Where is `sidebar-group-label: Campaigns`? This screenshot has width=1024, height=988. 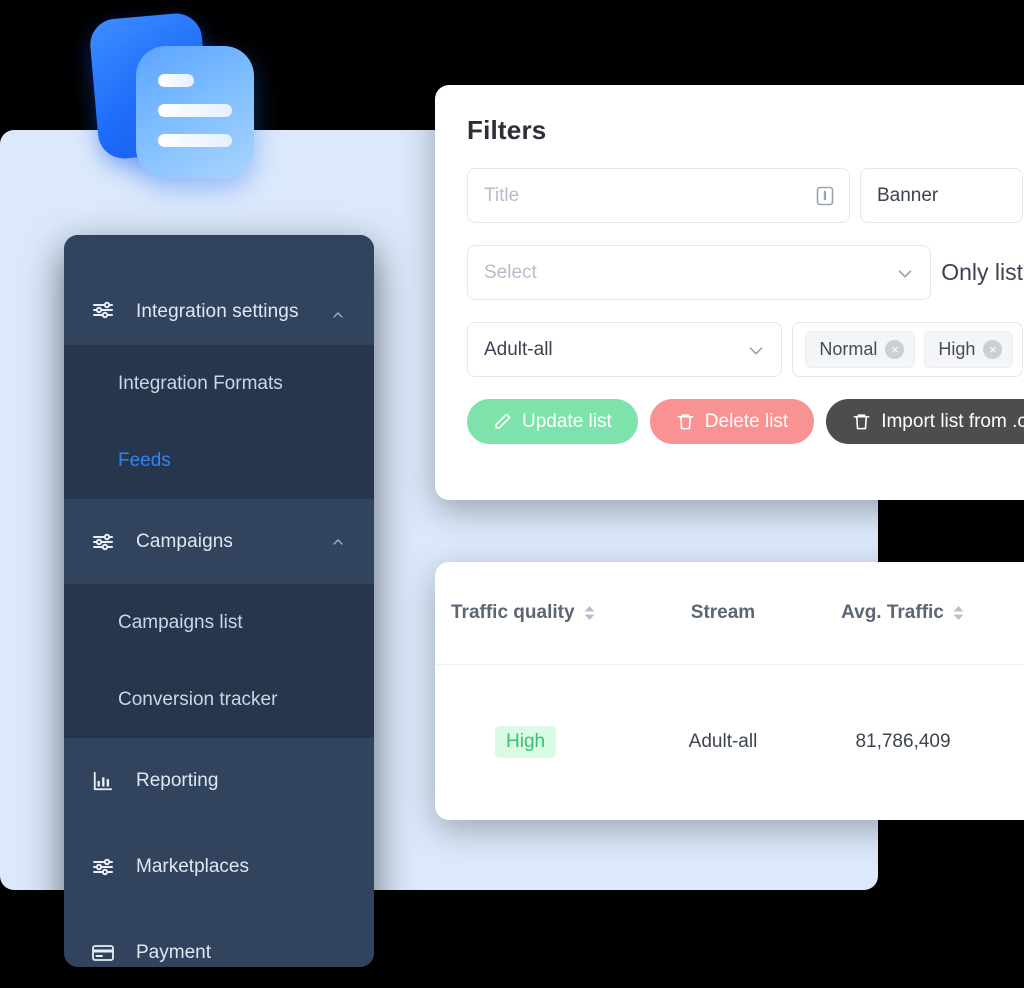
sidebar-group-label: Campaigns is located at coordinates (185, 541).